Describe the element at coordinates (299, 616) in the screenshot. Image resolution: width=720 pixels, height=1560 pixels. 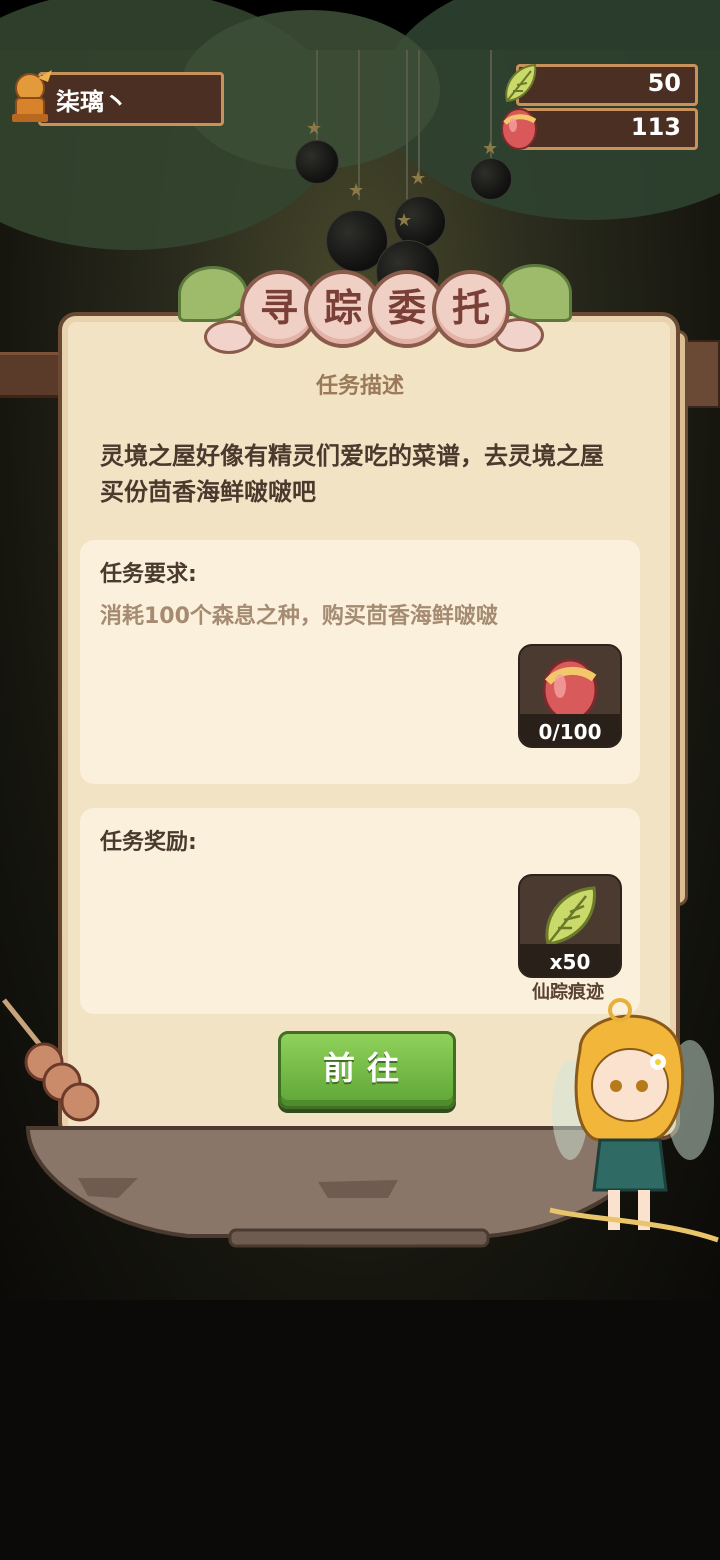
I see `requirement-text: 消耗100个森息之种，购买茴香海鲜啵啵` at that location.